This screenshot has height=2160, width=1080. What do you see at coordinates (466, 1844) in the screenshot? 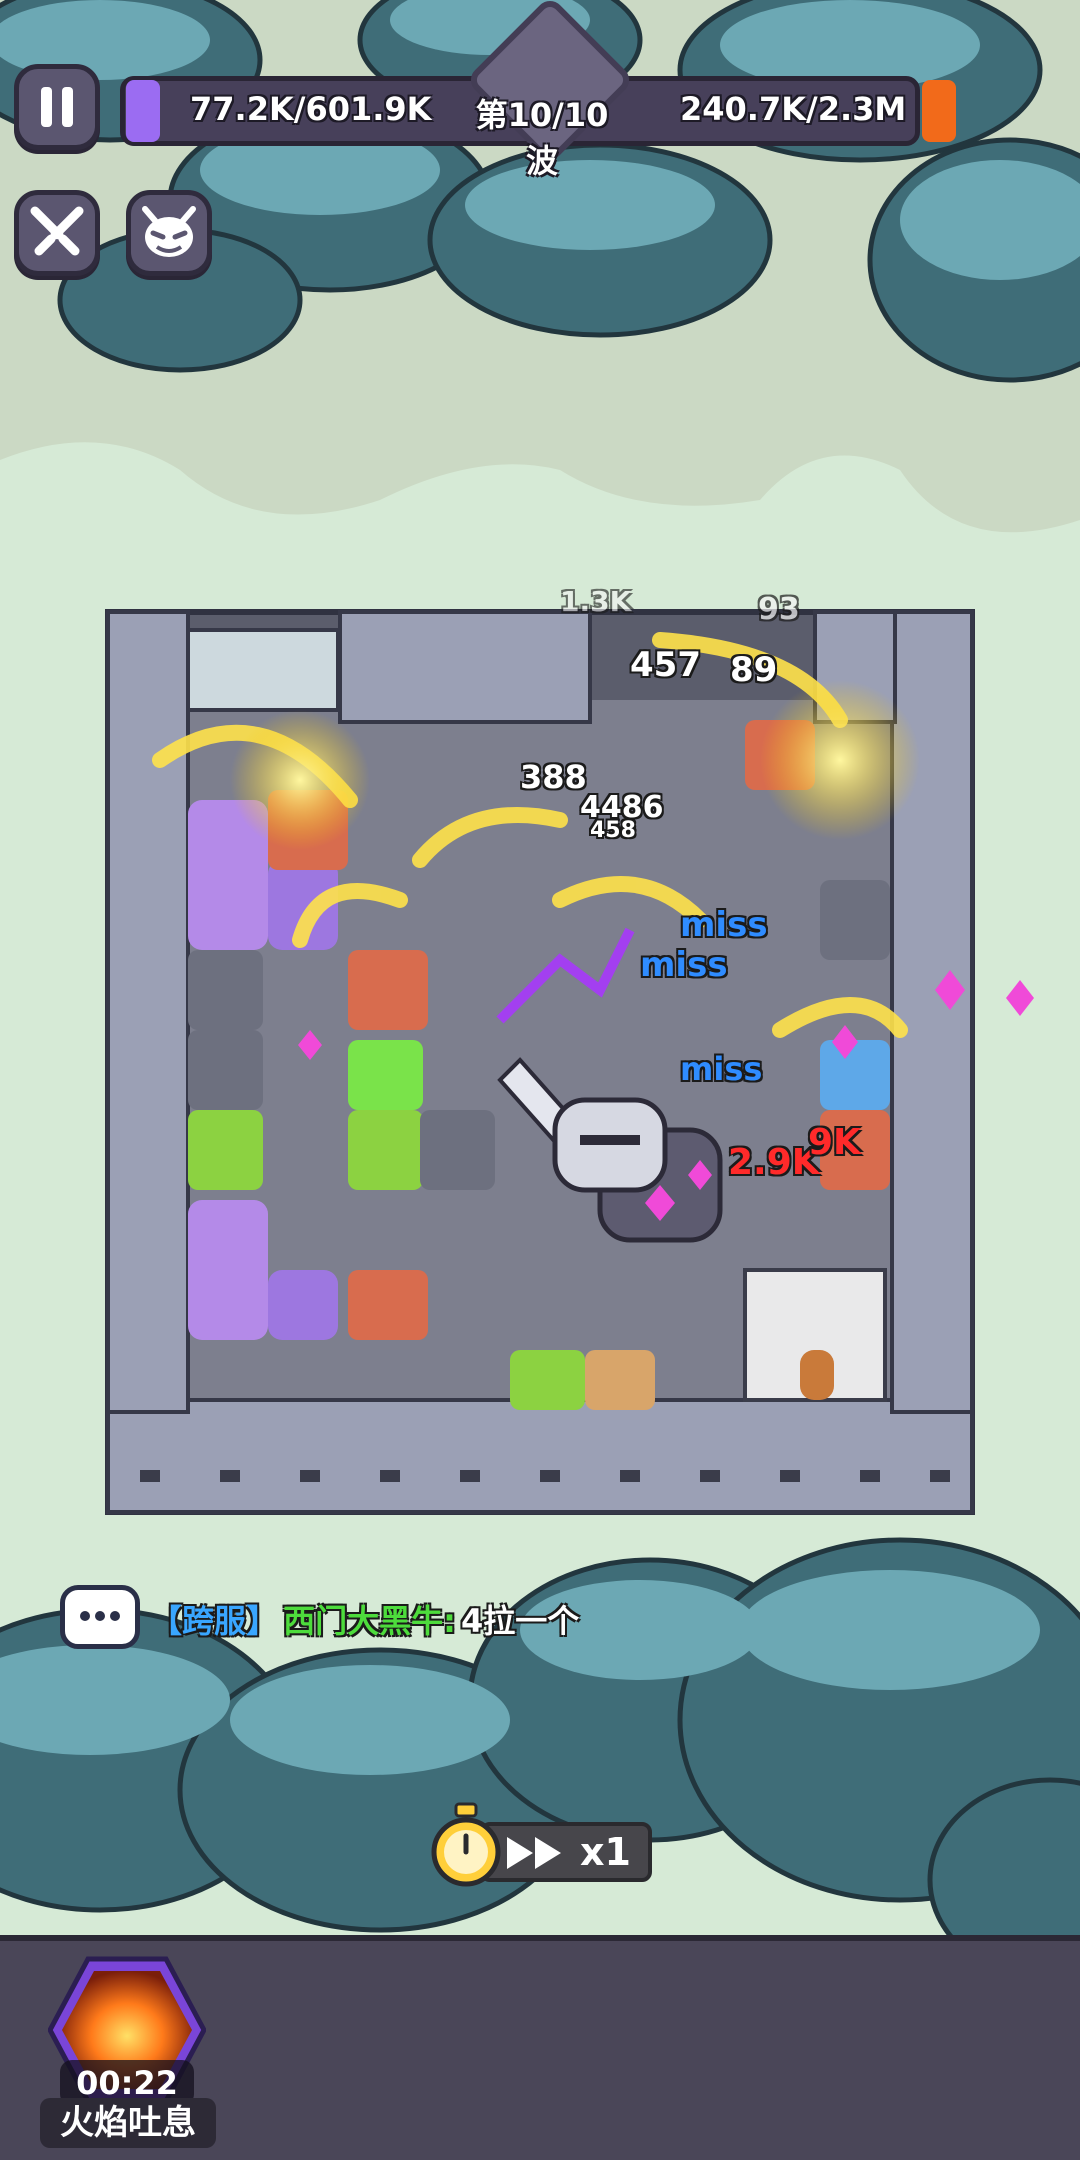
I see `stopwatch-icon` at bounding box center [466, 1844].